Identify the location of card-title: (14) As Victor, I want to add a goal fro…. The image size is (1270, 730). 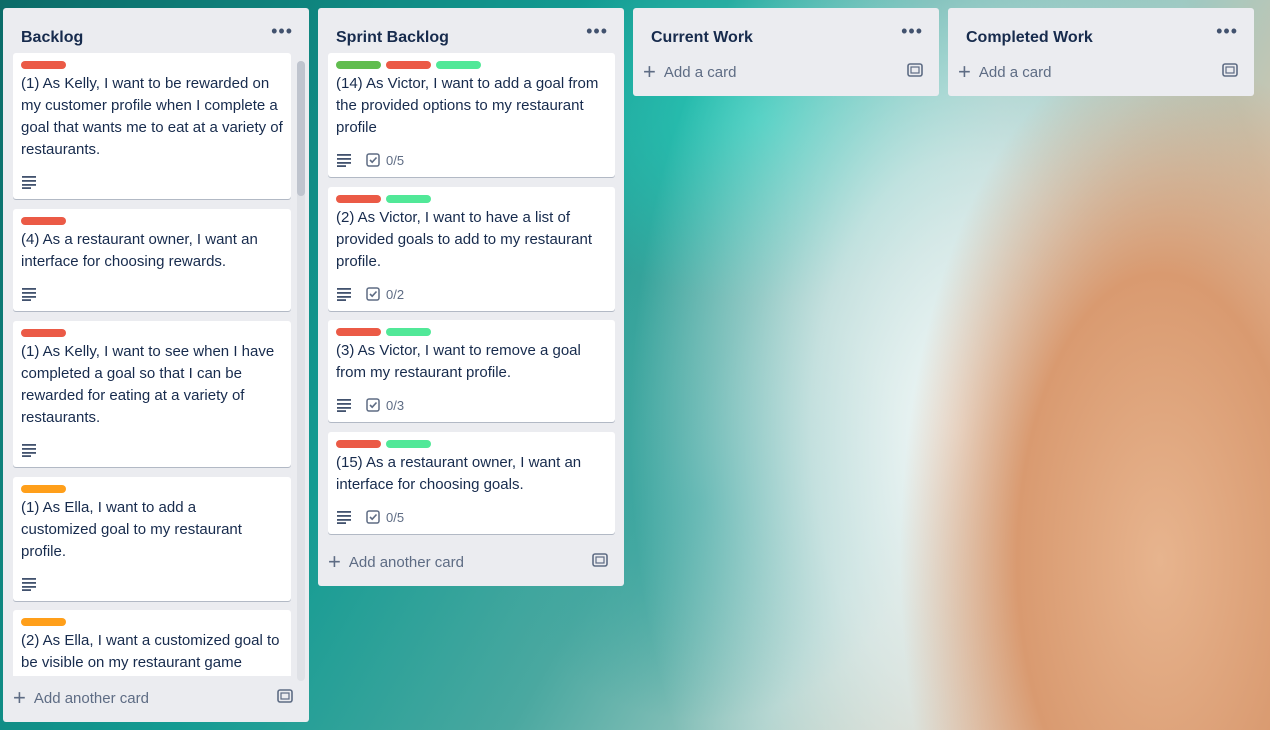
(467, 105).